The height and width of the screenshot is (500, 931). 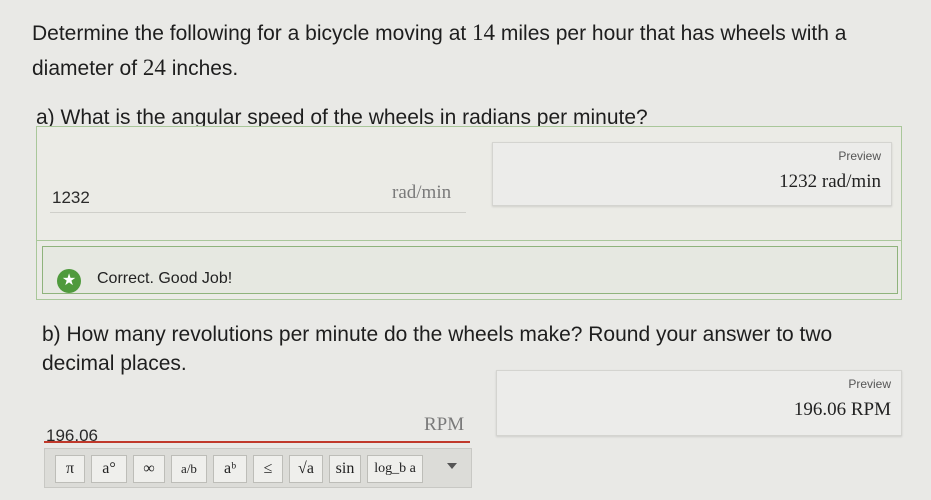 What do you see at coordinates (70, 469) in the screenshot?
I see `pi-button: π` at bounding box center [70, 469].